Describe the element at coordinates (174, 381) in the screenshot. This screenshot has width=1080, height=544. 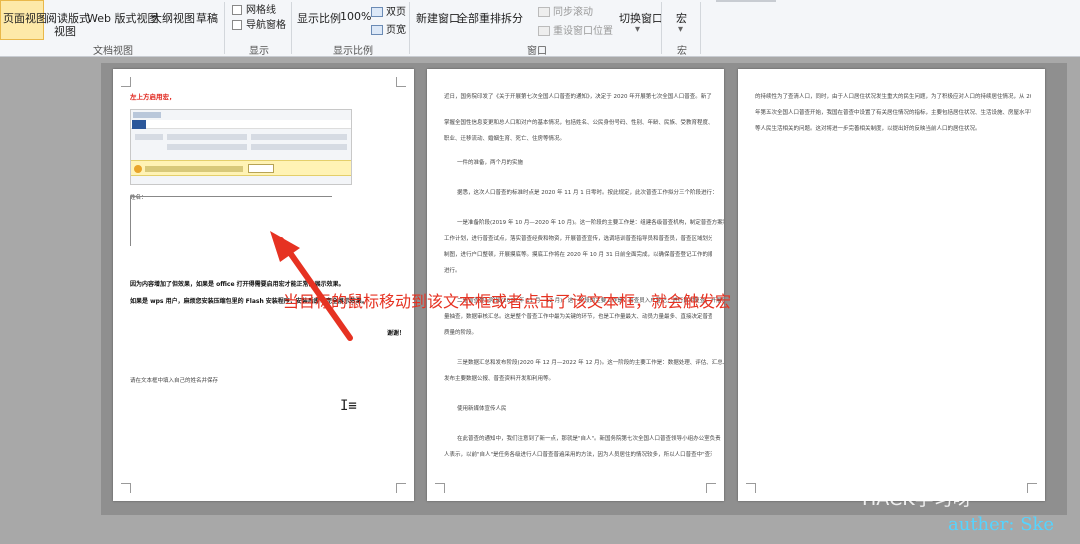
I see `fill-hint-text: 请在文本框中填入自己的姓名并保存` at that location.